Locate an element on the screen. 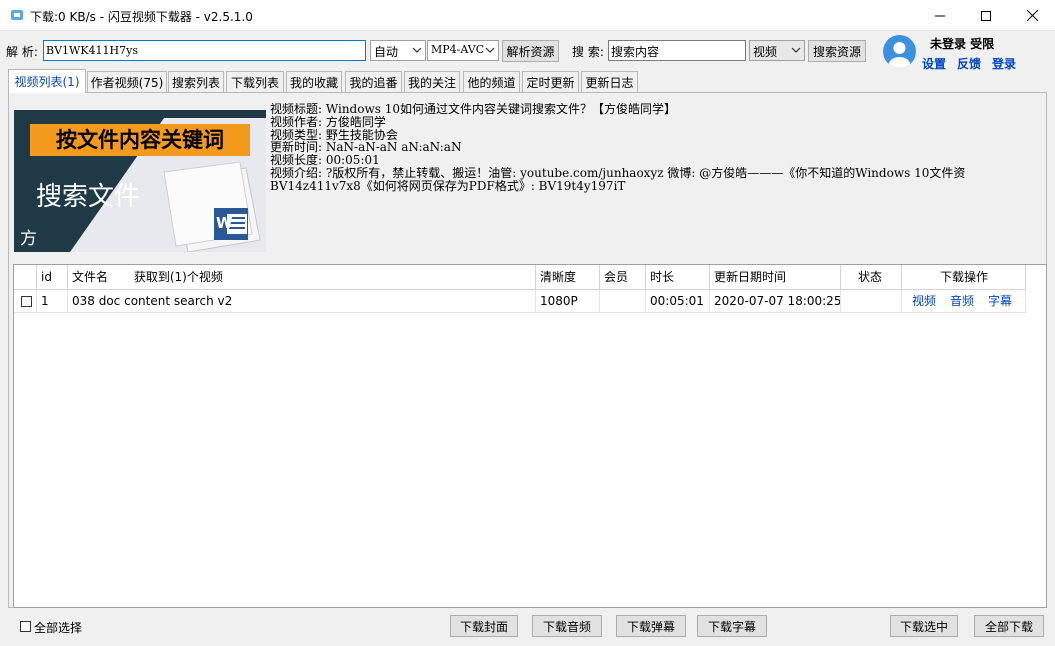  info-updated: 更新时间: NaN-aN-aN aN:aN:aN is located at coordinates (366, 148).